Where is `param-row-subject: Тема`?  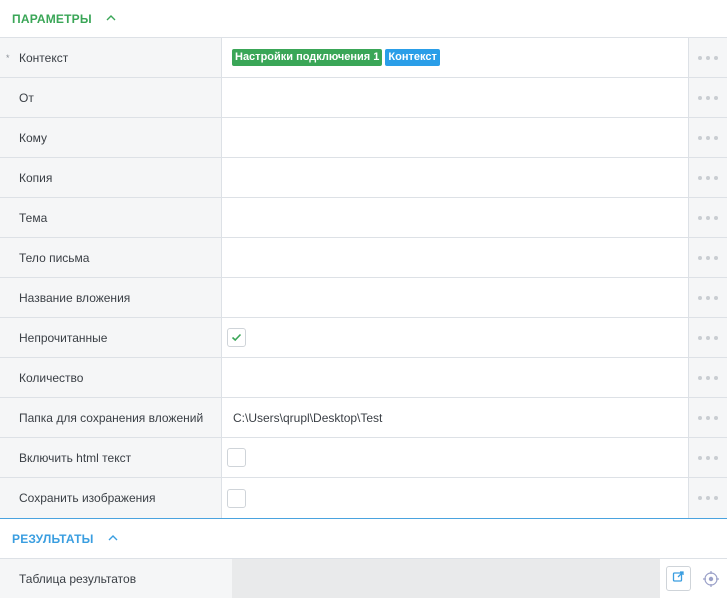
param-row-subject: Тема is located at coordinates (363, 218).